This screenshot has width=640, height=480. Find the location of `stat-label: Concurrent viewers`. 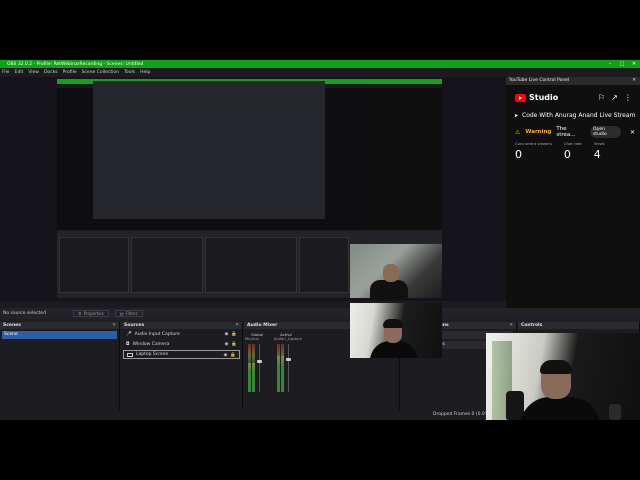

stat-label: Concurrent viewers is located at coordinates (533, 143).